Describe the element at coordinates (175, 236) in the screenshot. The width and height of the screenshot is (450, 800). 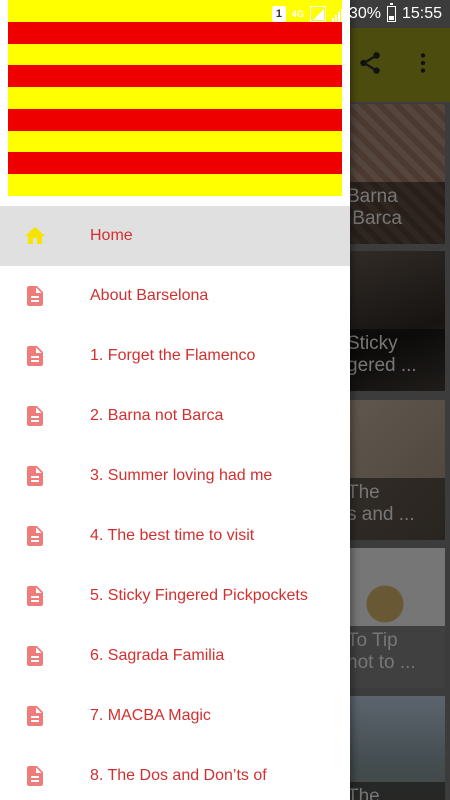
I see `menu-item-home: Home` at that location.